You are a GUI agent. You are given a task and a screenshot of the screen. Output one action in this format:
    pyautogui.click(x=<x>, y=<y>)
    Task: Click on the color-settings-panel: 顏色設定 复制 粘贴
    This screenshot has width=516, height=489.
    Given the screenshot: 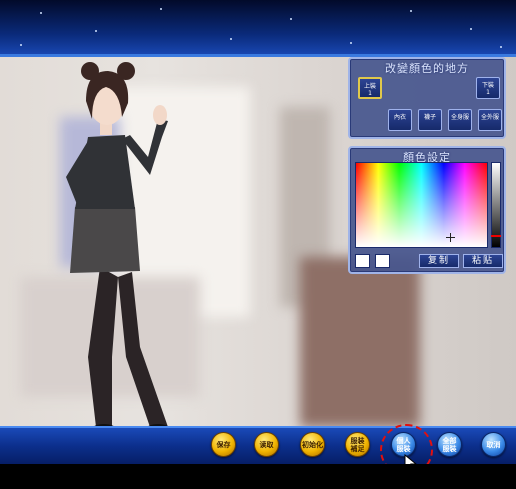 What is the action you would take?
    pyautogui.click(x=427, y=210)
    